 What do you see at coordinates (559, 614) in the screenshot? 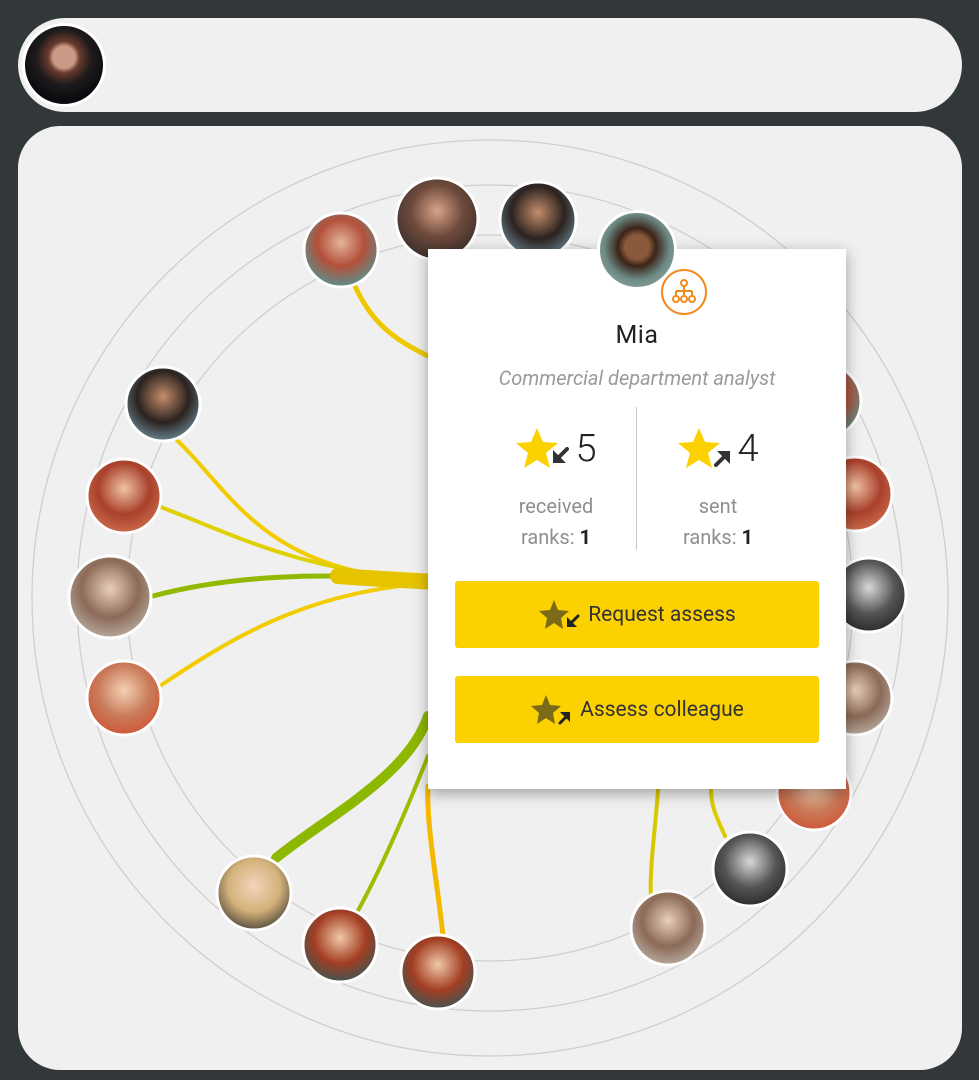
I see `request-star-icon` at bounding box center [559, 614].